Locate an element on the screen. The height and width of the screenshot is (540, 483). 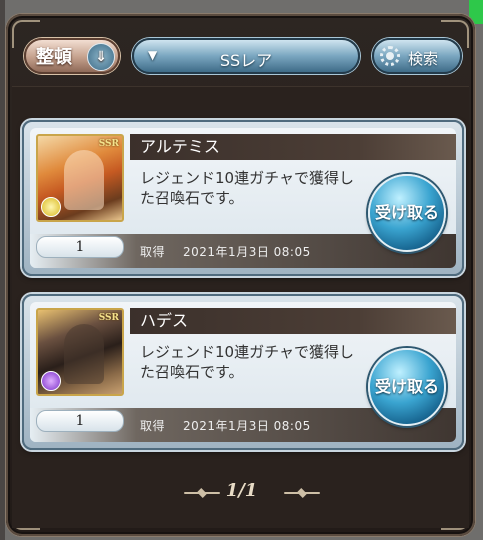
item-name: ハデス is located at coordinates (293, 321).